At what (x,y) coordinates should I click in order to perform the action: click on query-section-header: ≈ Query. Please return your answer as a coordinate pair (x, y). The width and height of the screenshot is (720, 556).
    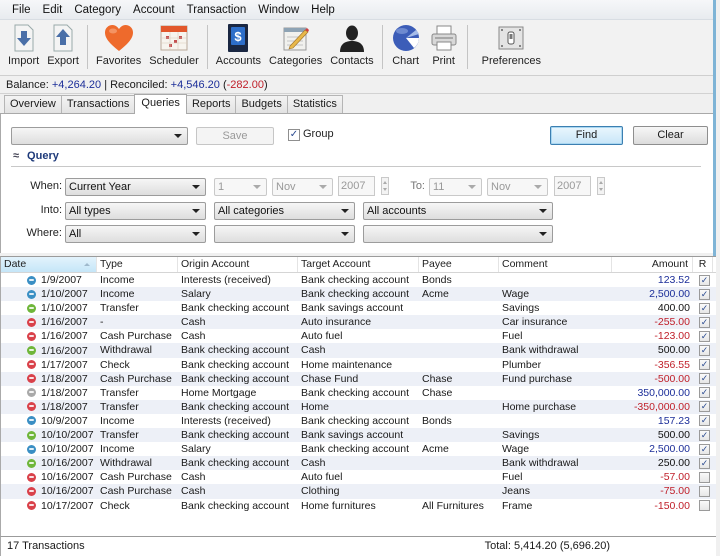
    Looking at the image, I should click on (36, 156).